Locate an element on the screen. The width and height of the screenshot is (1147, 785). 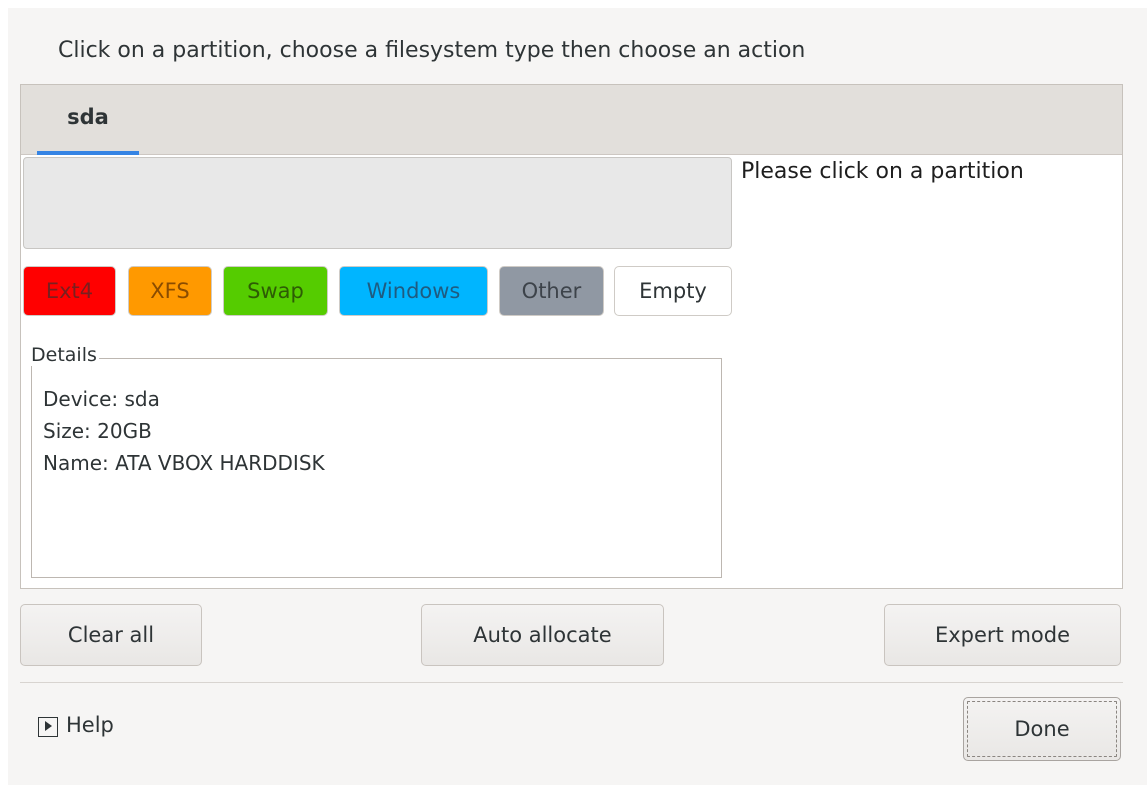
auto-allocate-button: Auto allocate is located at coordinates (542, 635).